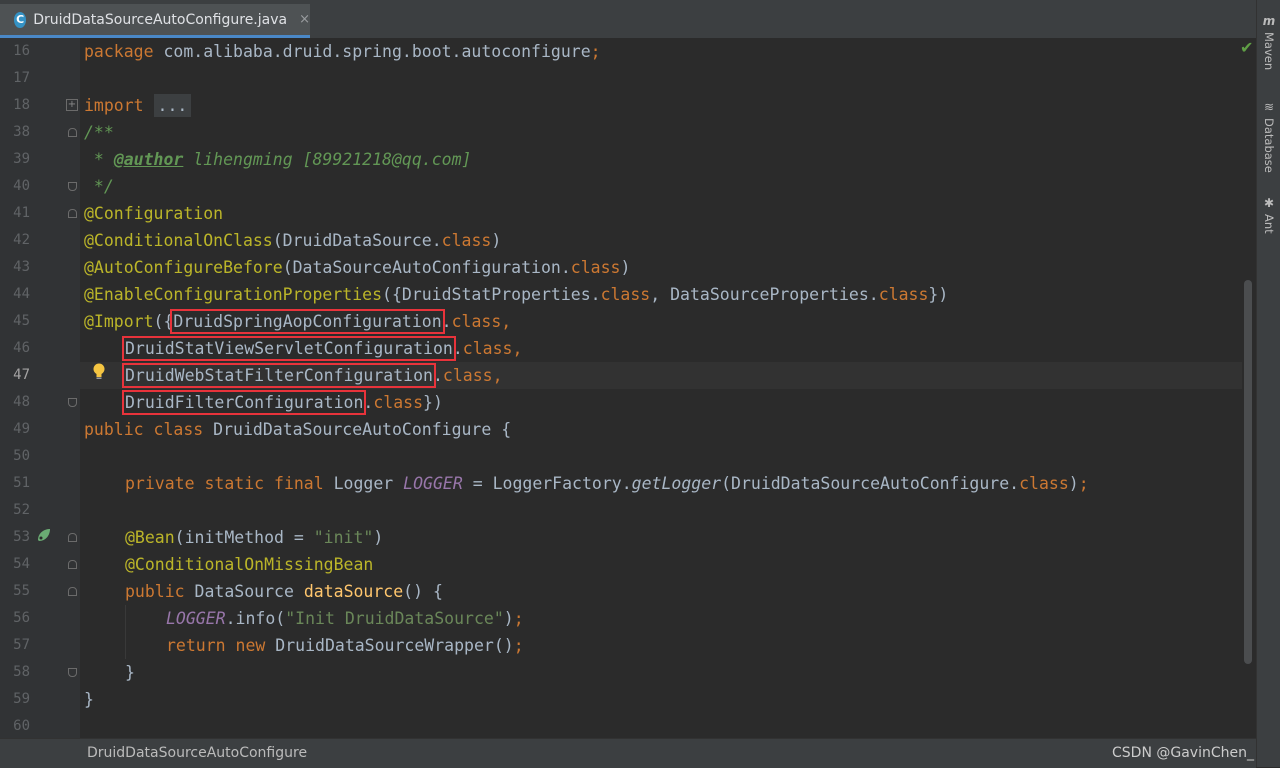 The image size is (1280, 768). Describe the element at coordinates (197, 753) in the screenshot. I see `breadcrumb: DruidDataSourceAutoConfigure` at that location.